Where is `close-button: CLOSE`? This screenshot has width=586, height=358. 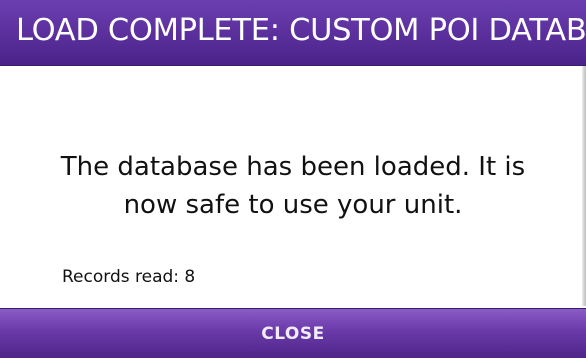
close-button: CLOSE is located at coordinates (293, 333).